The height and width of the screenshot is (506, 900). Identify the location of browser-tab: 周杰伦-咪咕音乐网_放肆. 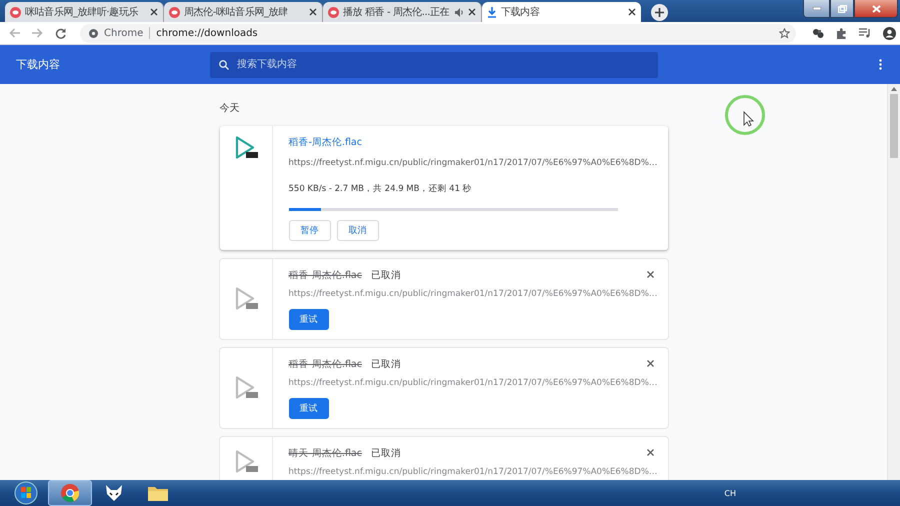
(243, 12).